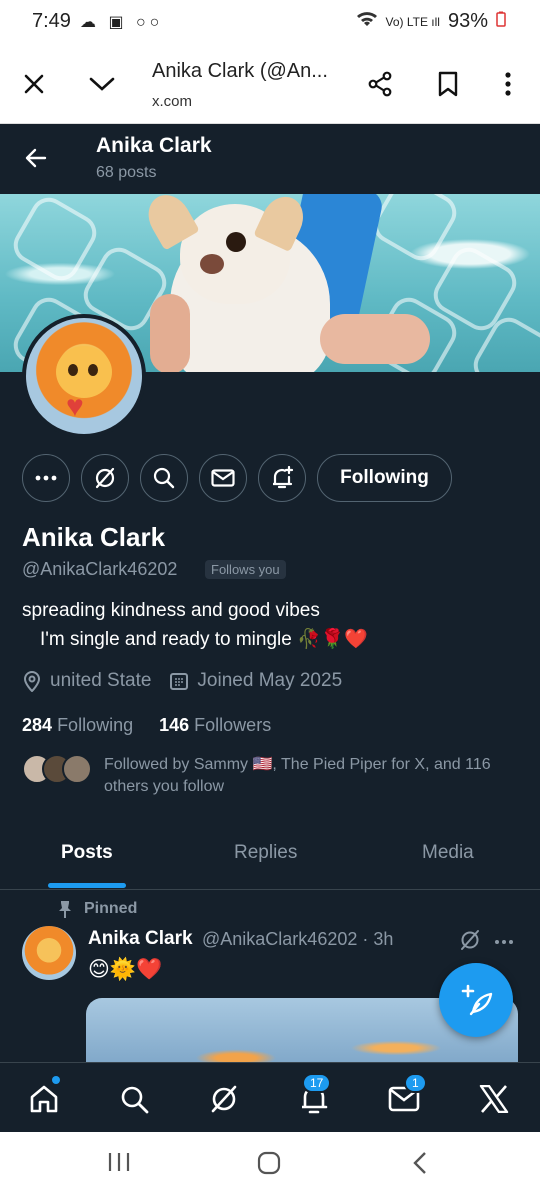 Image resolution: width=540 pixels, height=1200 pixels. What do you see at coordinates (56, 1080) in the screenshot?
I see `home-notification-dot` at bounding box center [56, 1080].